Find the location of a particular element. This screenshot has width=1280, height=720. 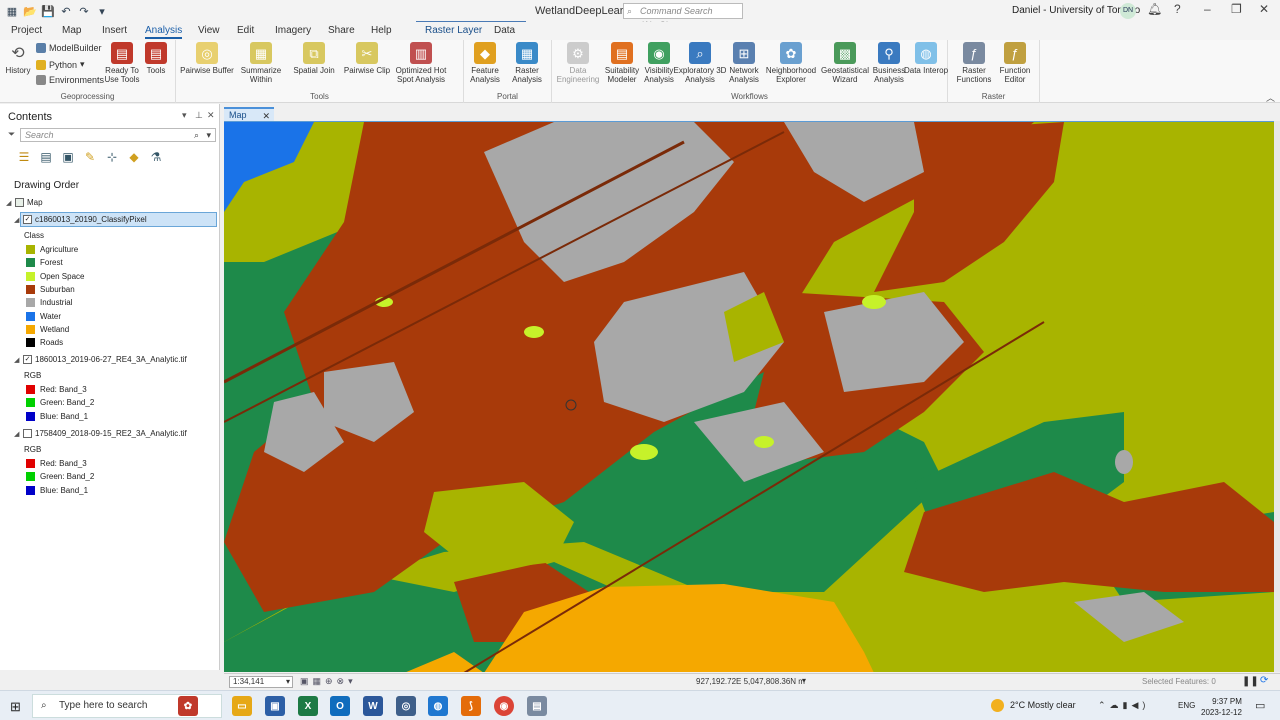

save-icon: 💾 is located at coordinates (48, 11).